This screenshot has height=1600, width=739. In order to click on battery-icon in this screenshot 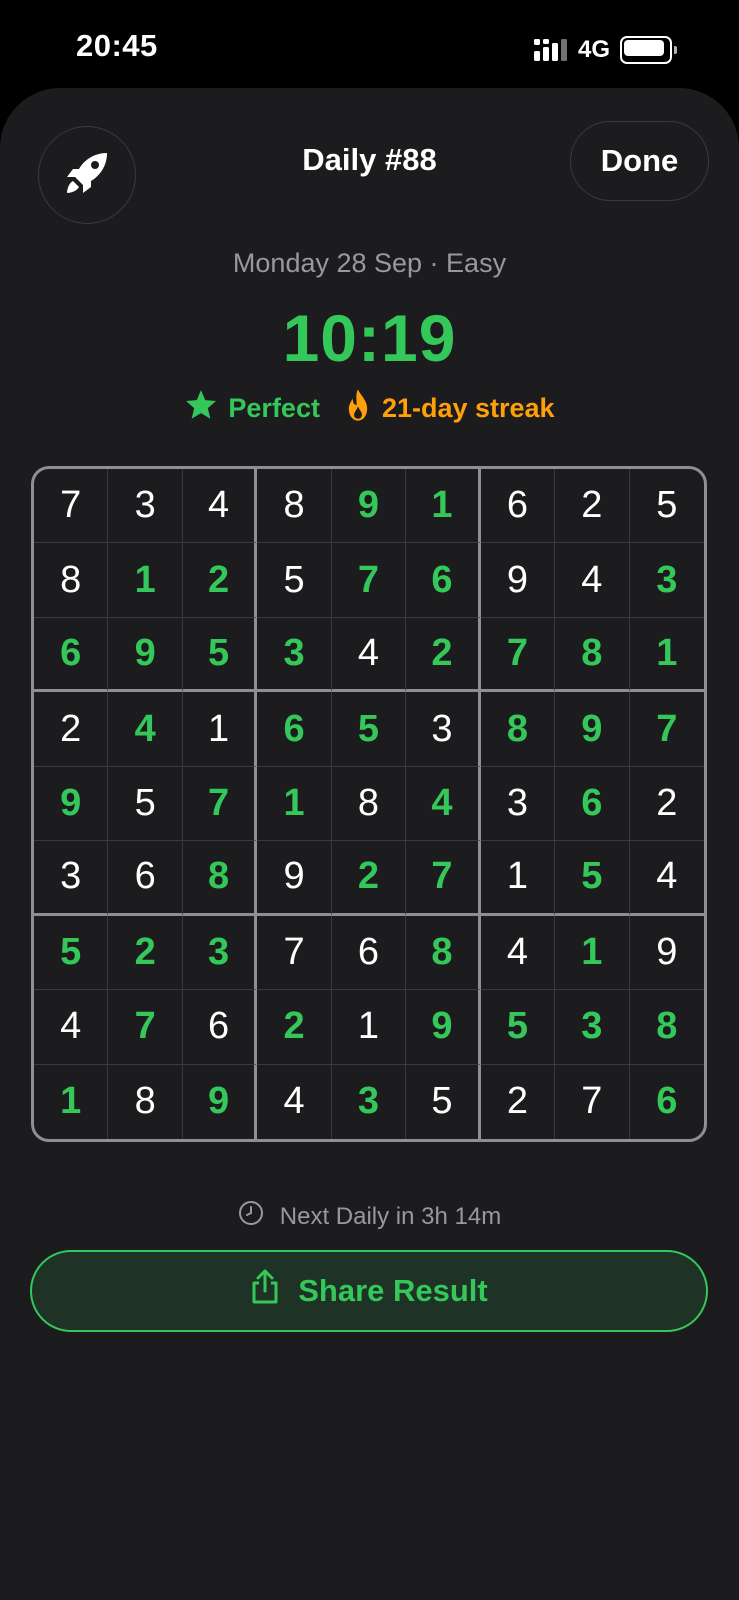, I will do `click(648, 50)`.